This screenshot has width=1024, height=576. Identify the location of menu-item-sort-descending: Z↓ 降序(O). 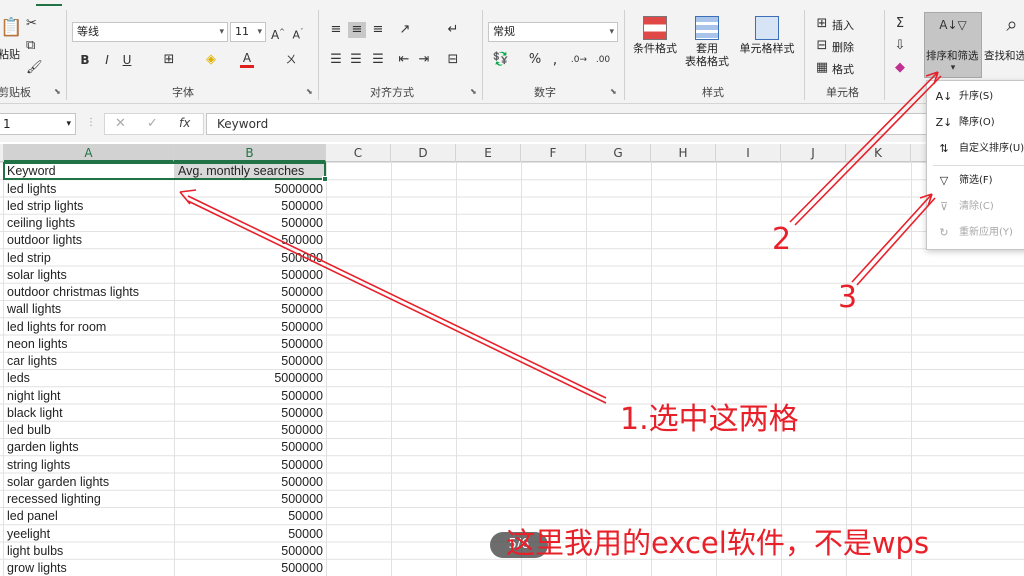
(975, 123).